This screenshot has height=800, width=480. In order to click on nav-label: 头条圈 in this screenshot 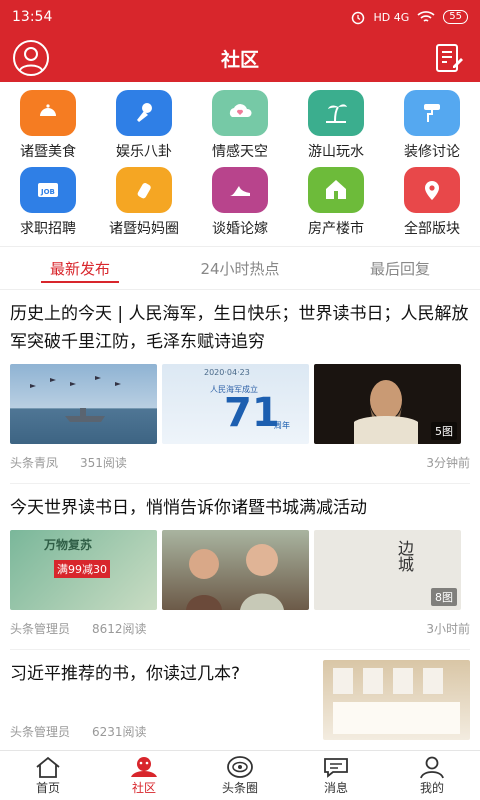, I will do `click(239, 788)`.